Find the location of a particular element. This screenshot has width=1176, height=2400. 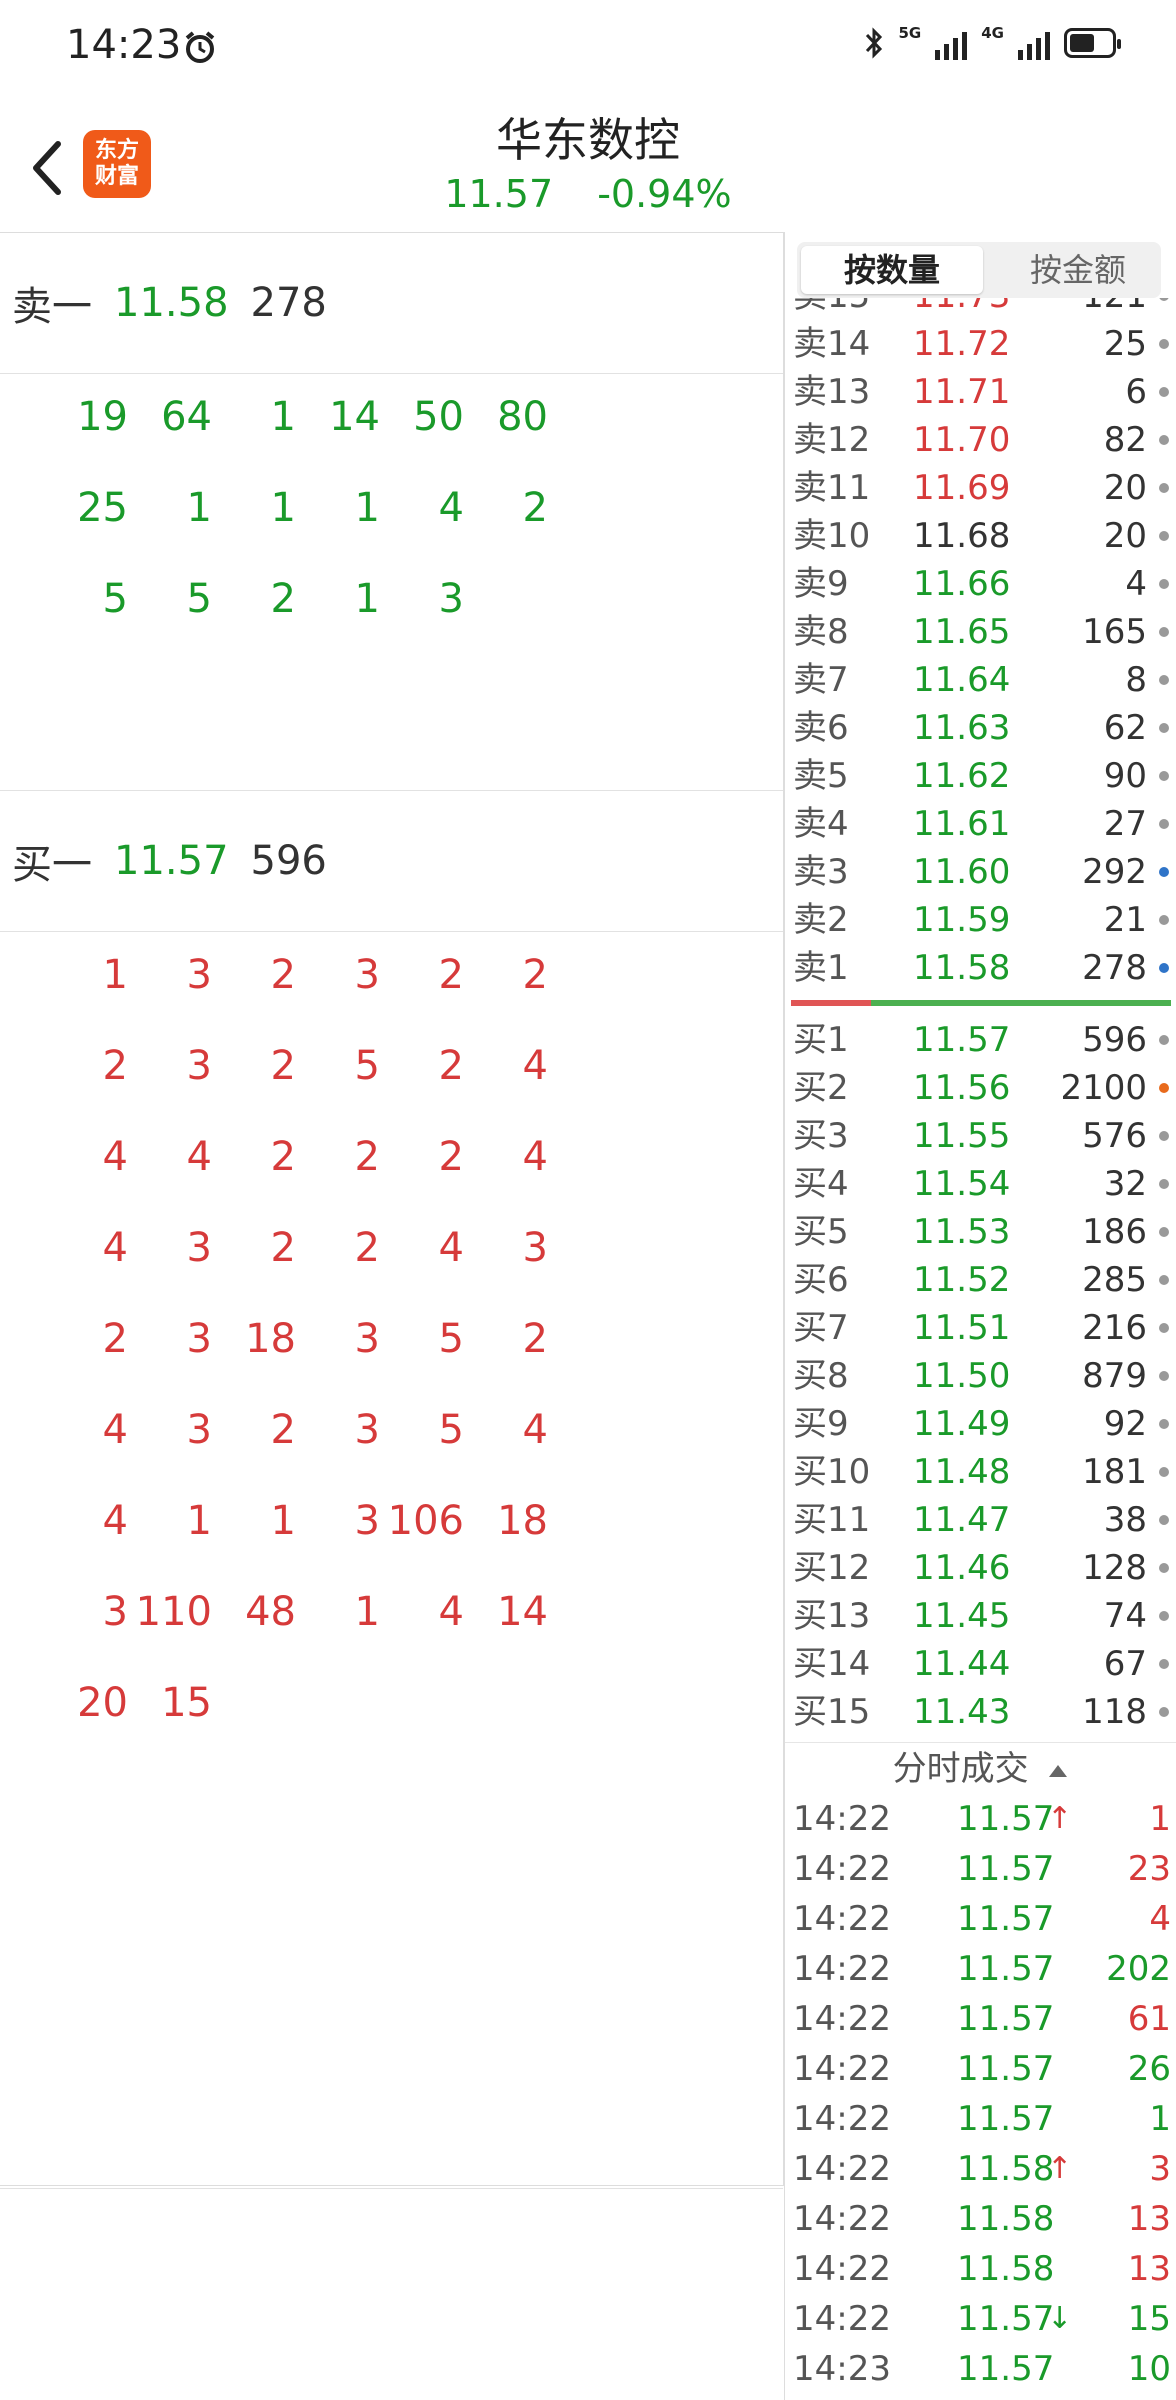

level-label: 卖12 is located at coordinates (832, 440).